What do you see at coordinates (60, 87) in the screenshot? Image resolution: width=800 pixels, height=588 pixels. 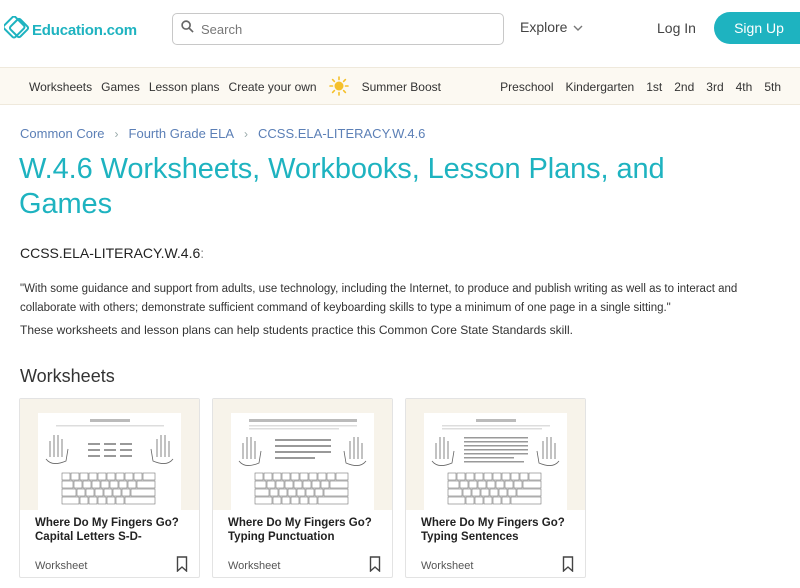 I see `nav-worksheets: Worksheets` at bounding box center [60, 87].